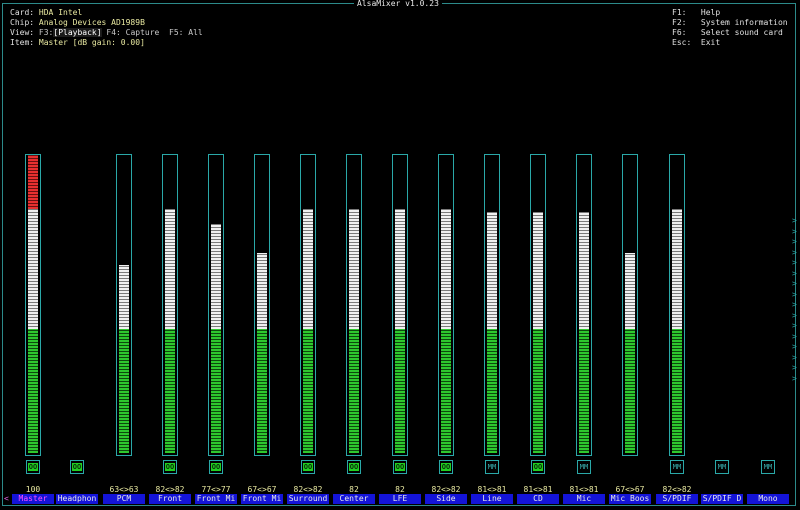 This screenshot has height=510, width=800. Describe the element at coordinates (124, 489) in the screenshot. I see `channel-value: 63<>63` at that location.